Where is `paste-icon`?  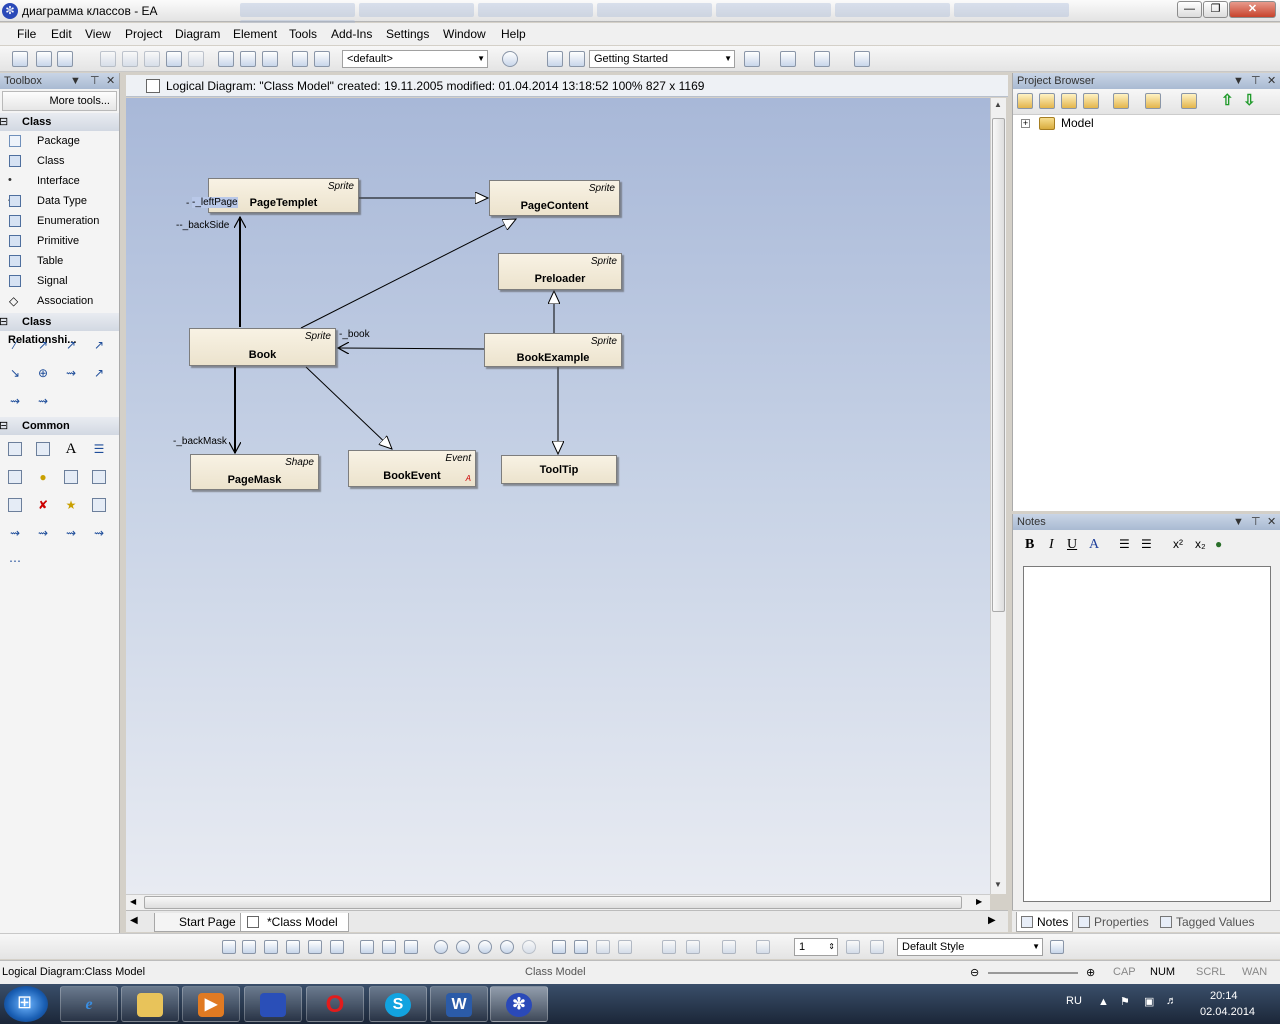 paste-icon is located at coordinates (152, 59).